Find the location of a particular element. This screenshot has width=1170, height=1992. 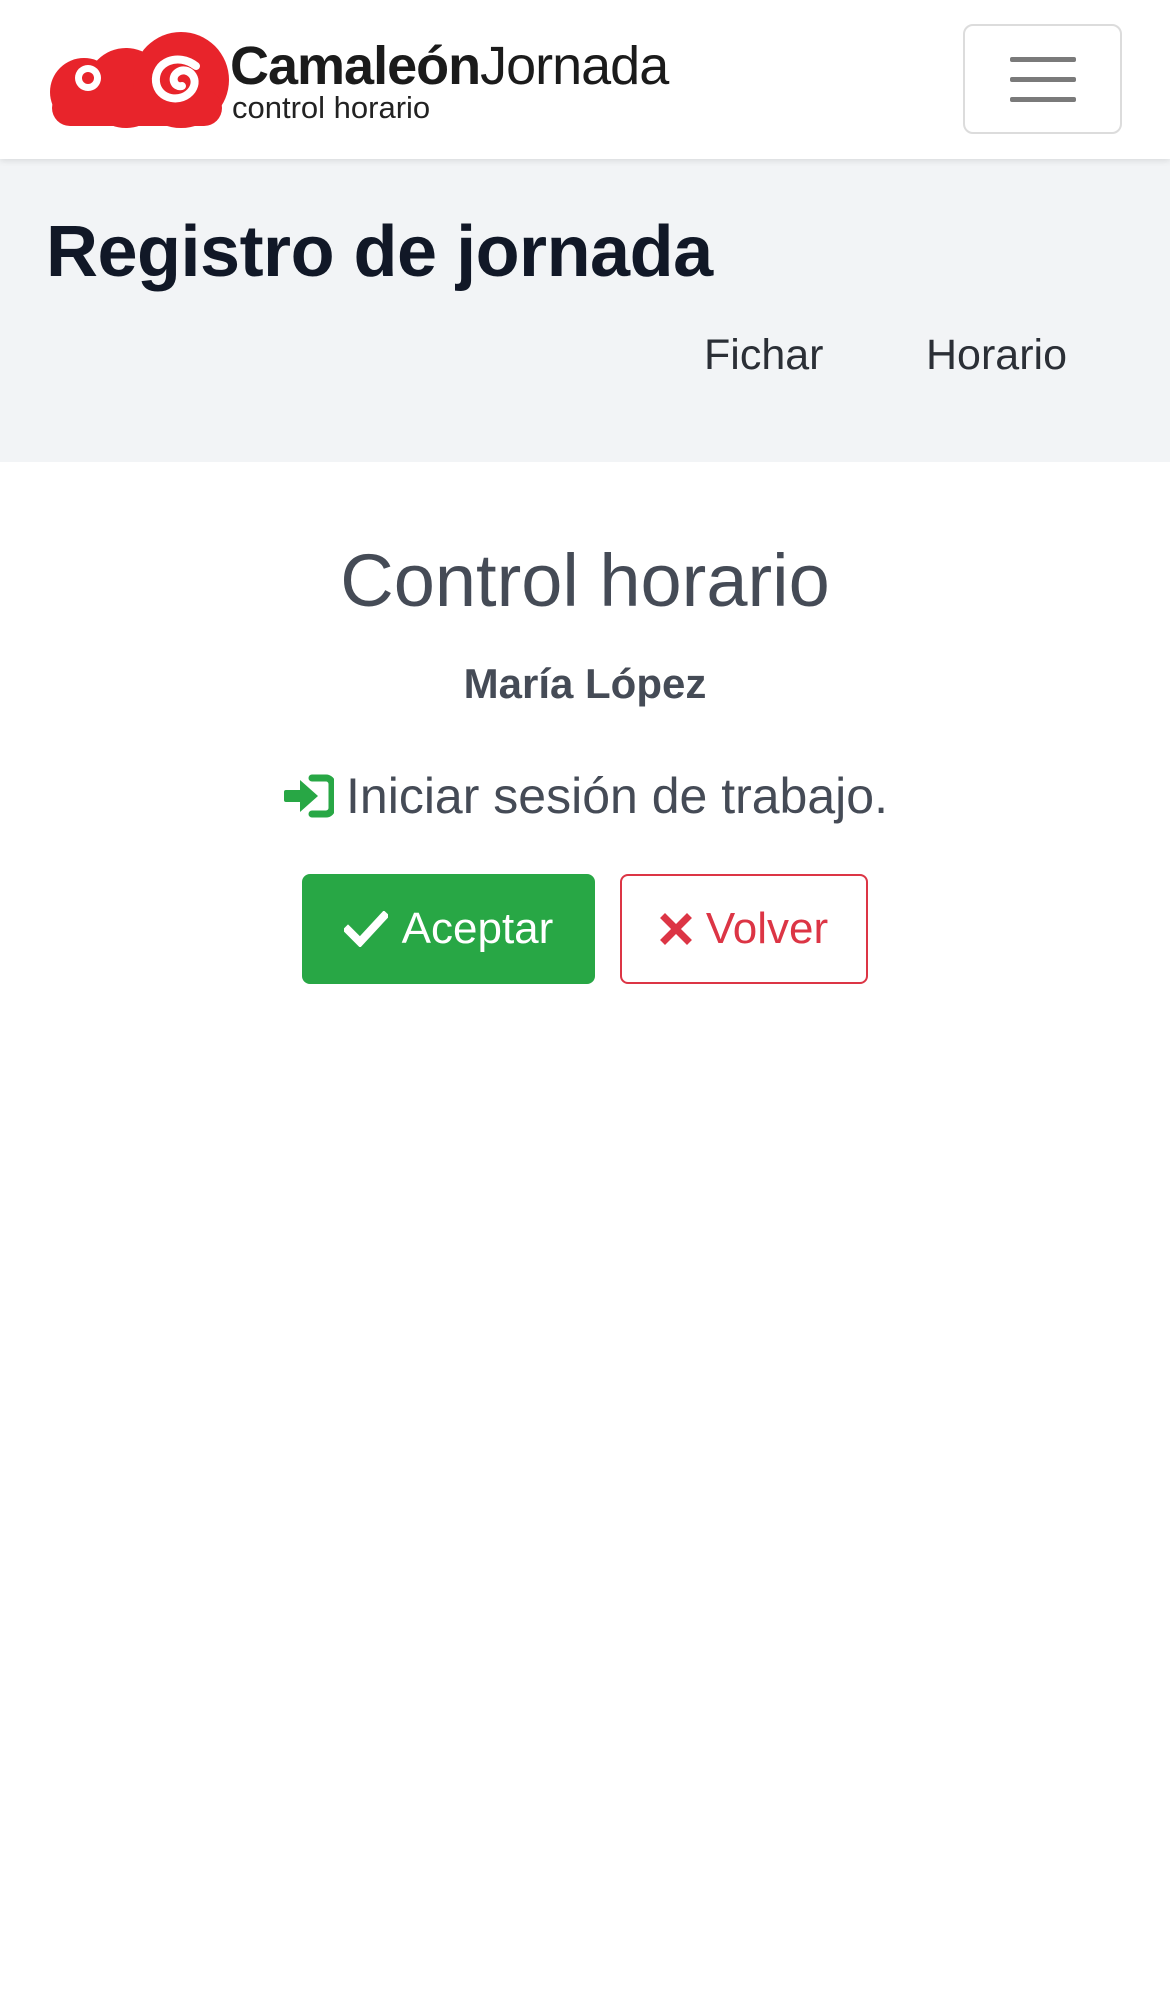

section-title: Control horario is located at coordinates (585, 580).